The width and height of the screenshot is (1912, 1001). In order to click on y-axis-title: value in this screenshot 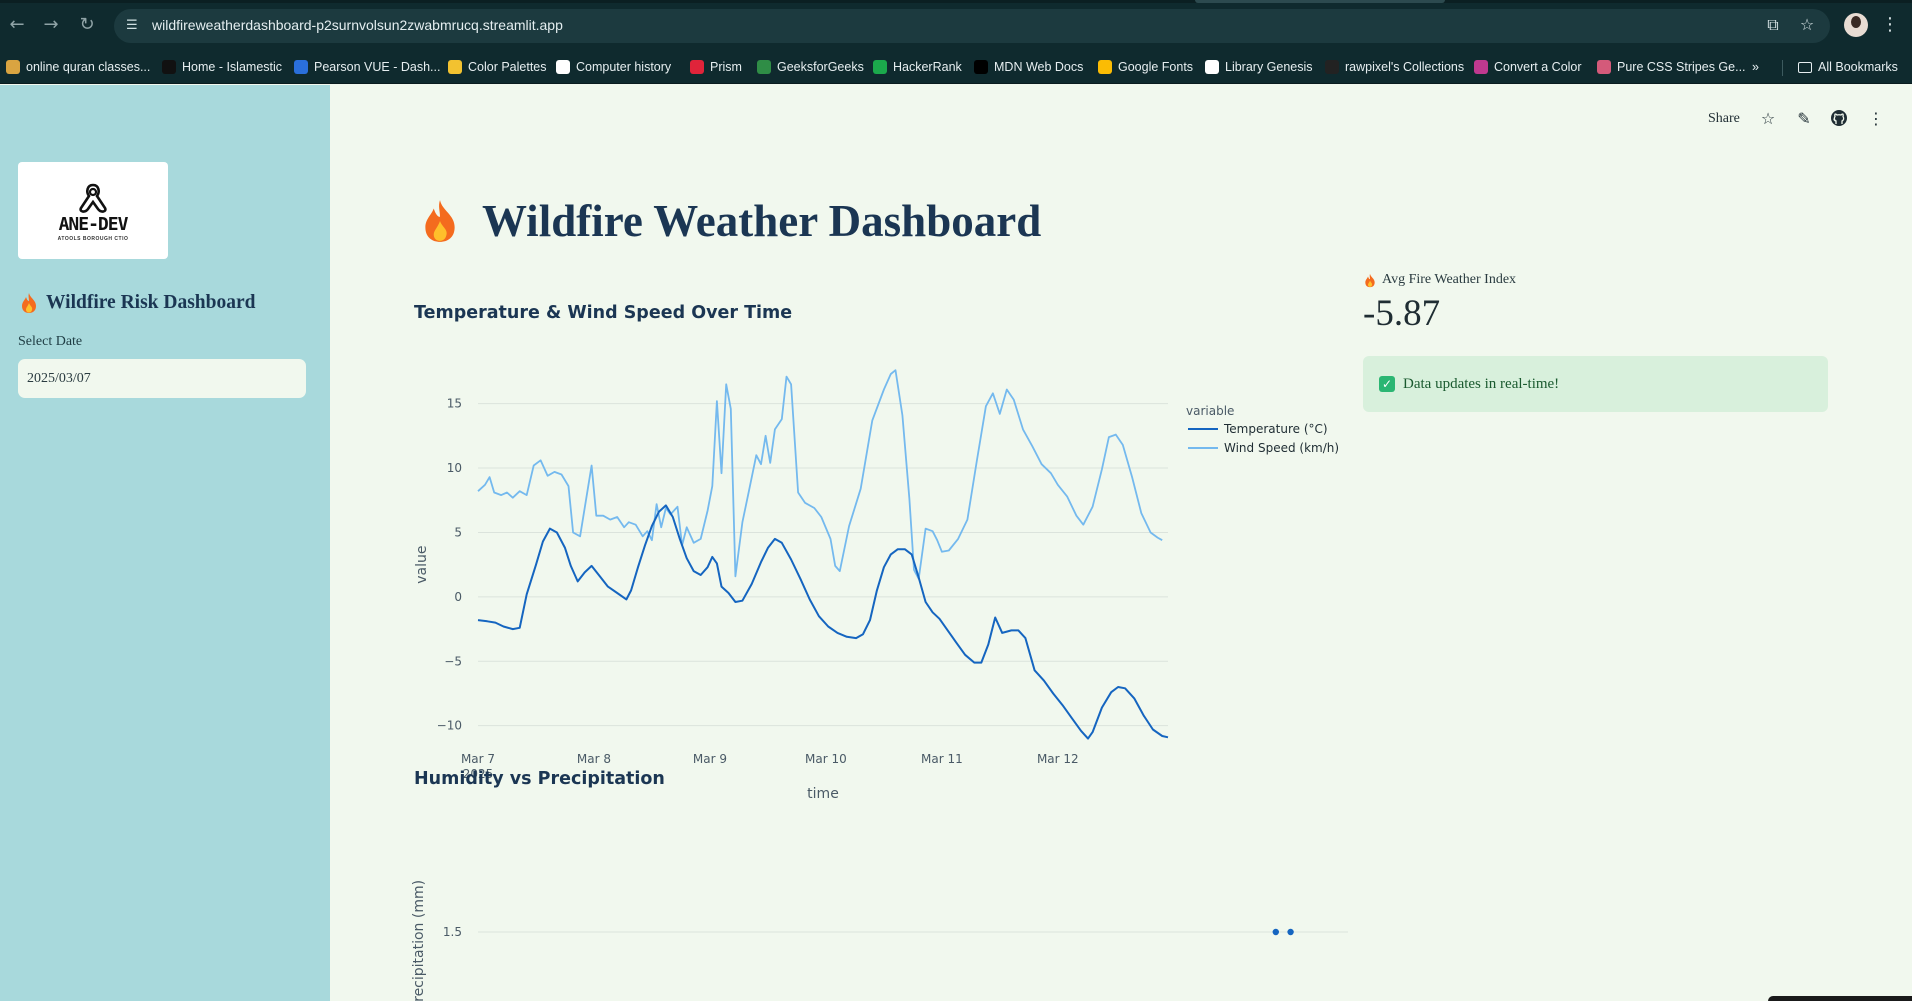, I will do `click(422, 565)`.